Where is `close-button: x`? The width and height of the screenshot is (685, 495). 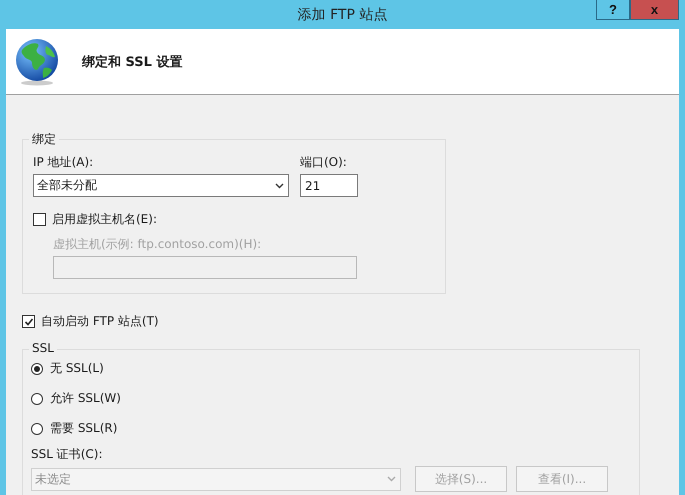
close-button: x is located at coordinates (654, 10).